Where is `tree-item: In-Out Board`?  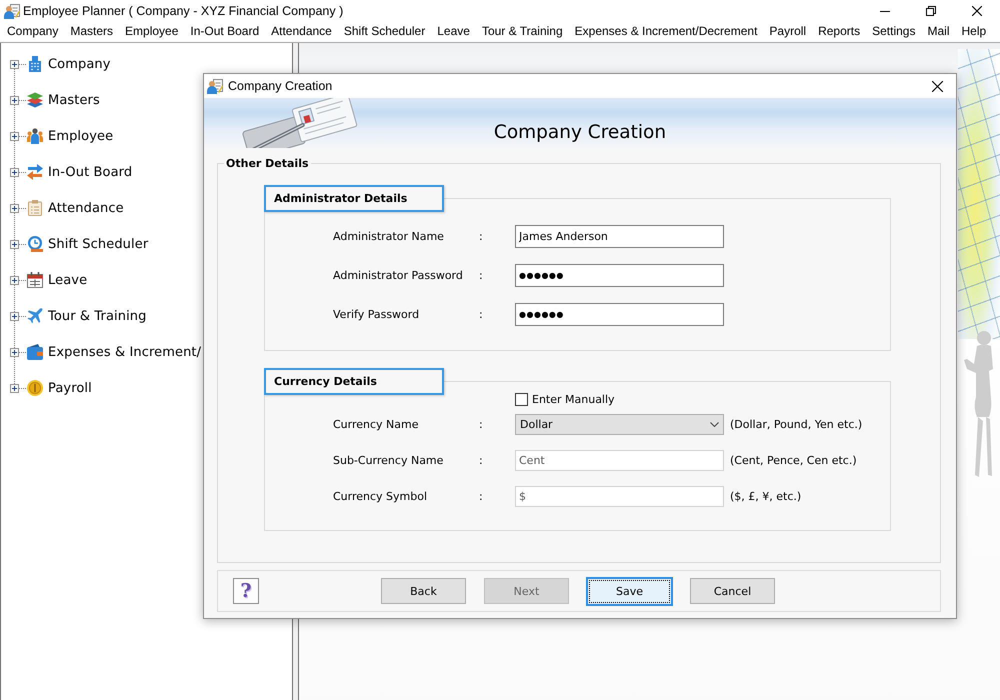
tree-item: In-Out Board is located at coordinates (90, 172).